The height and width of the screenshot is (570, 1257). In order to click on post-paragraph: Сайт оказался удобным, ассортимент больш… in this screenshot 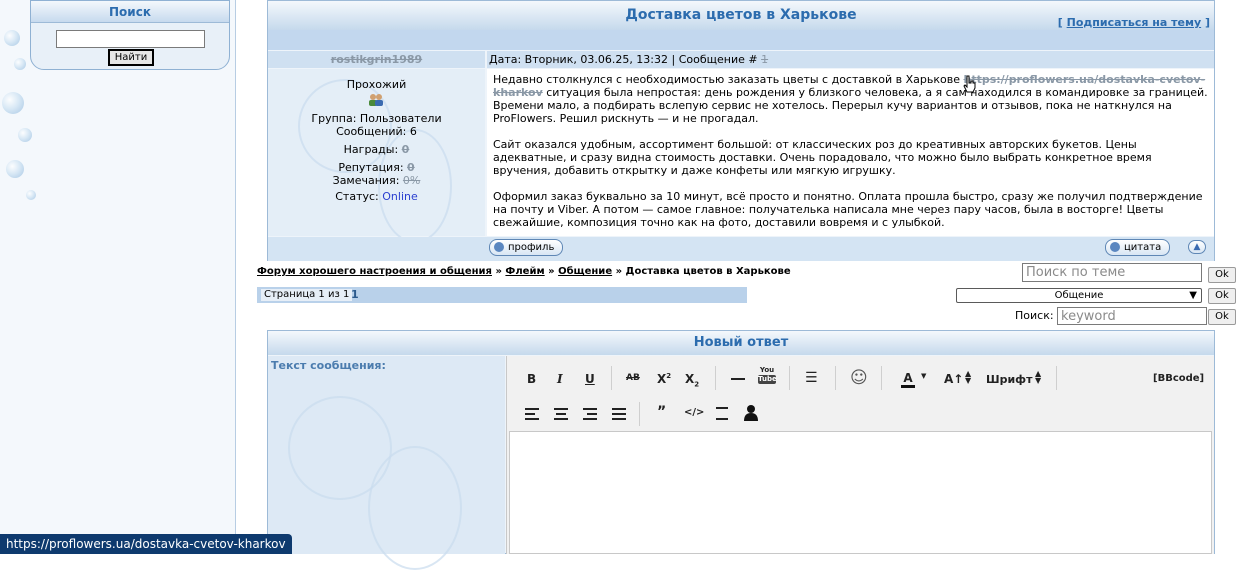, I will do `click(822, 157)`.